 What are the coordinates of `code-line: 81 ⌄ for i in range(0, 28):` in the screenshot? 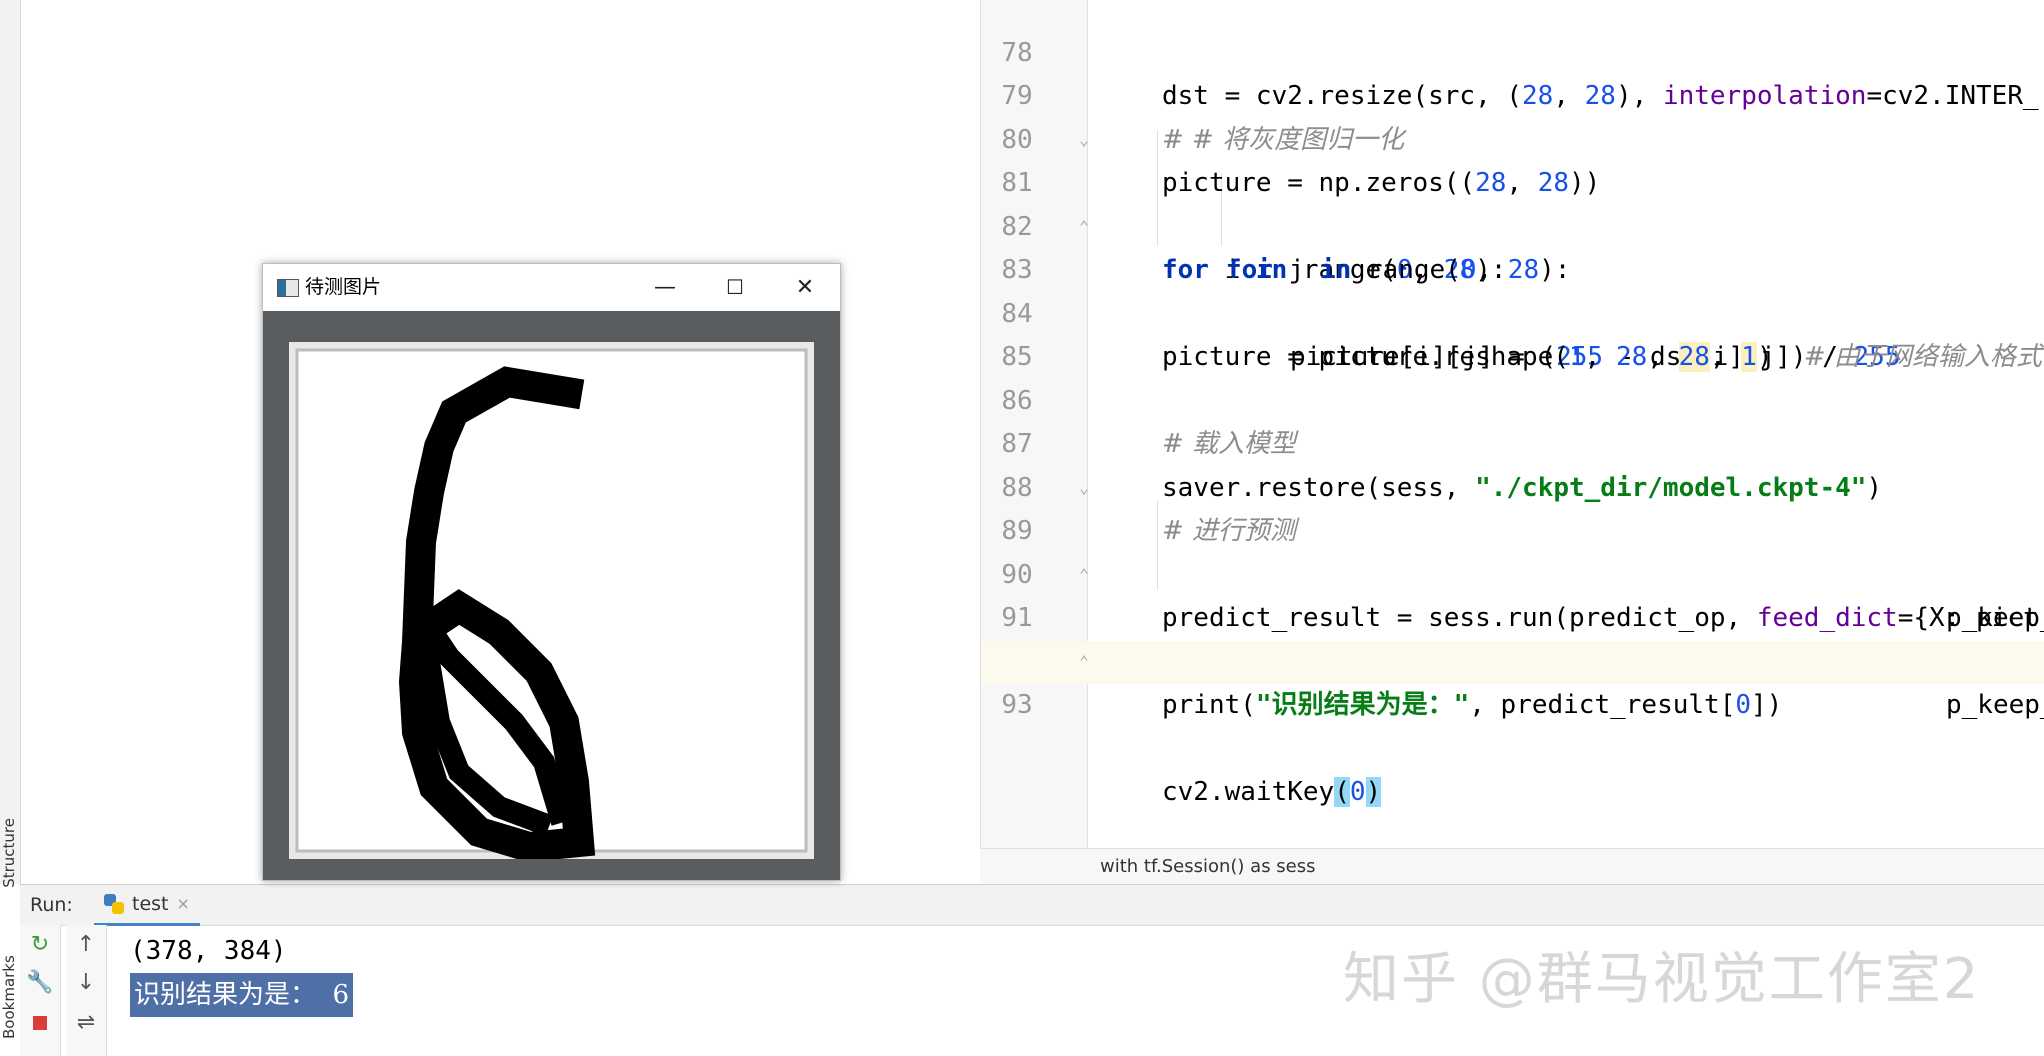 It's located at (1512, 202).